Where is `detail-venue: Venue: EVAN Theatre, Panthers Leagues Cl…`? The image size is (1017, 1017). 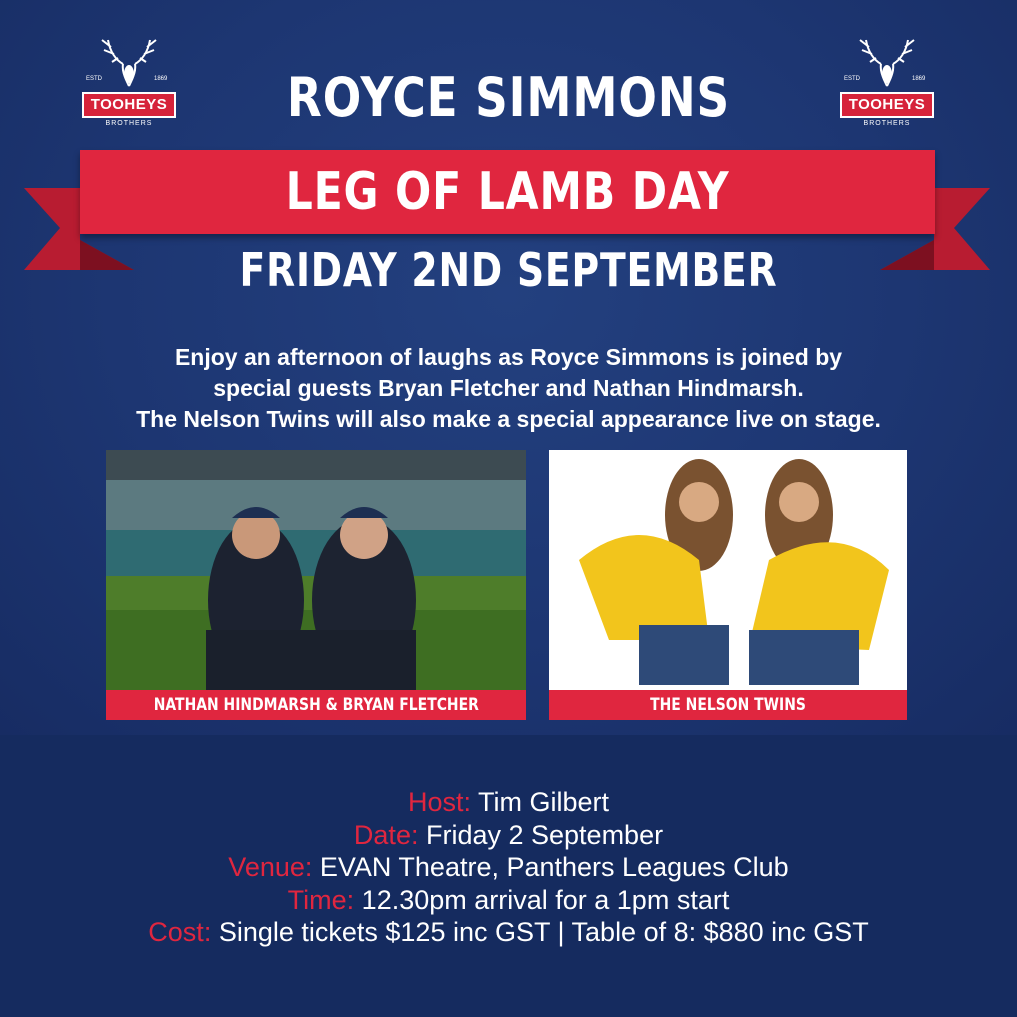
detail-venue: Venue: EVAN Theatre, Panthers Leagues Cl… is located at coordinates (508, 867).